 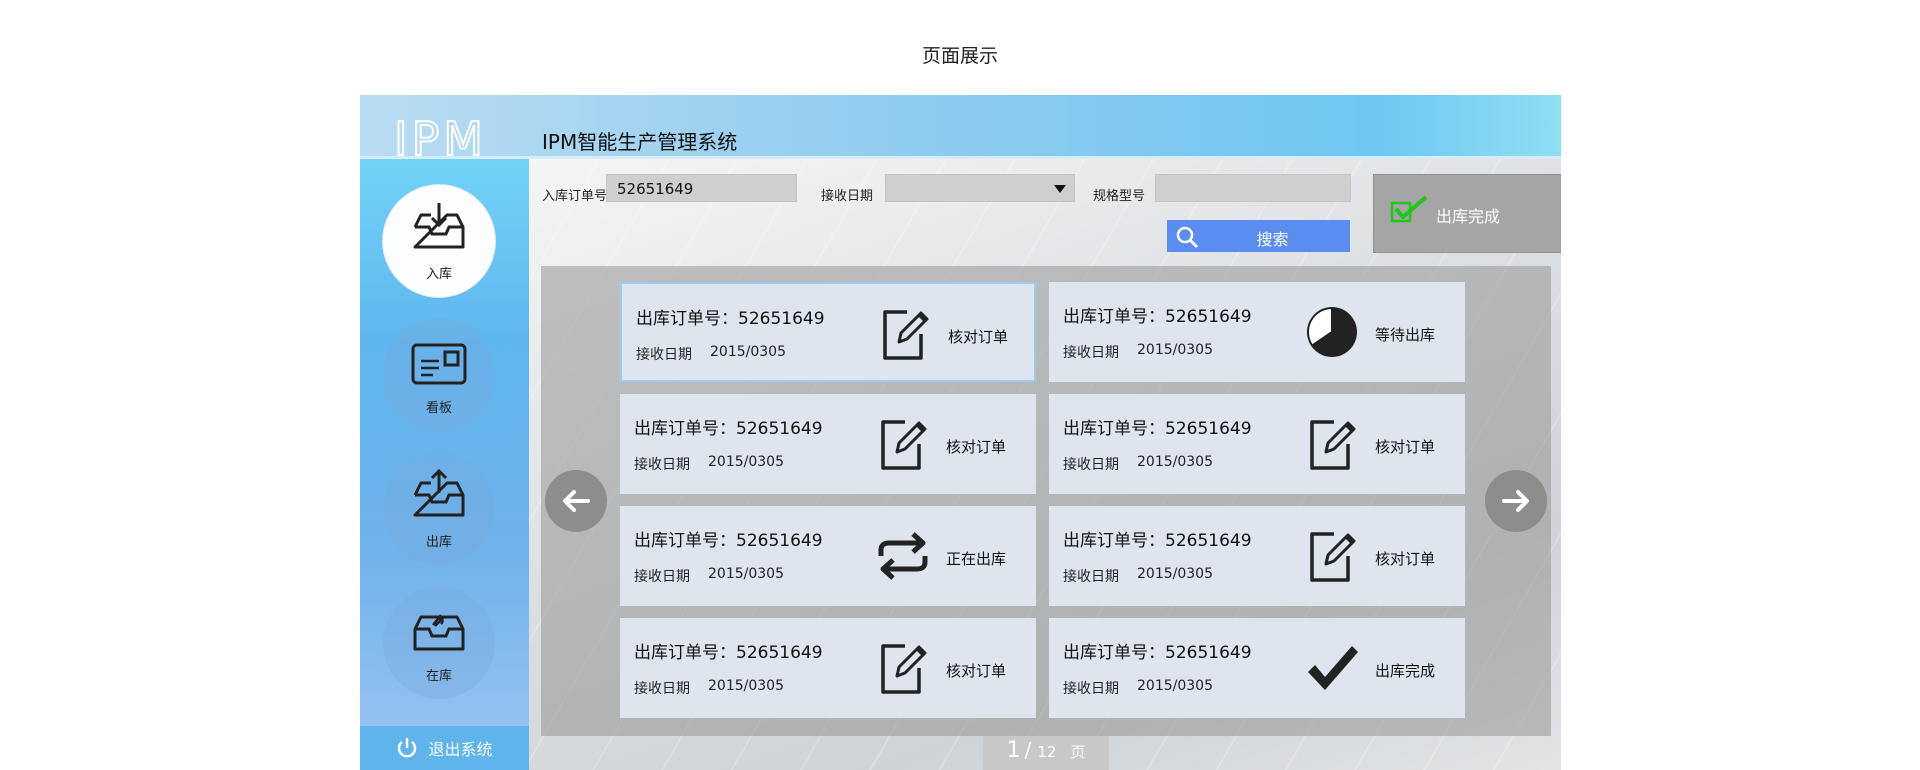 What do you see at coordinates (655, 189) in the screenshot?
I see `order-number-value: 52651649` at bounding box center [655, 189].